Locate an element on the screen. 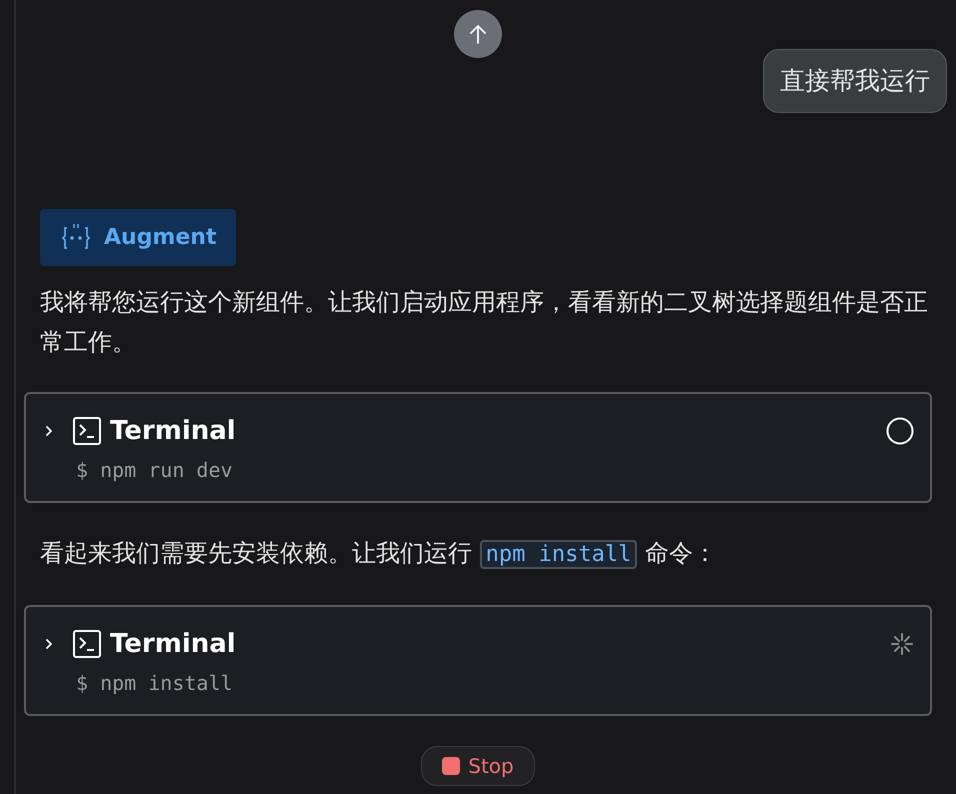  stop-icon is located at coordinates (451, 765).